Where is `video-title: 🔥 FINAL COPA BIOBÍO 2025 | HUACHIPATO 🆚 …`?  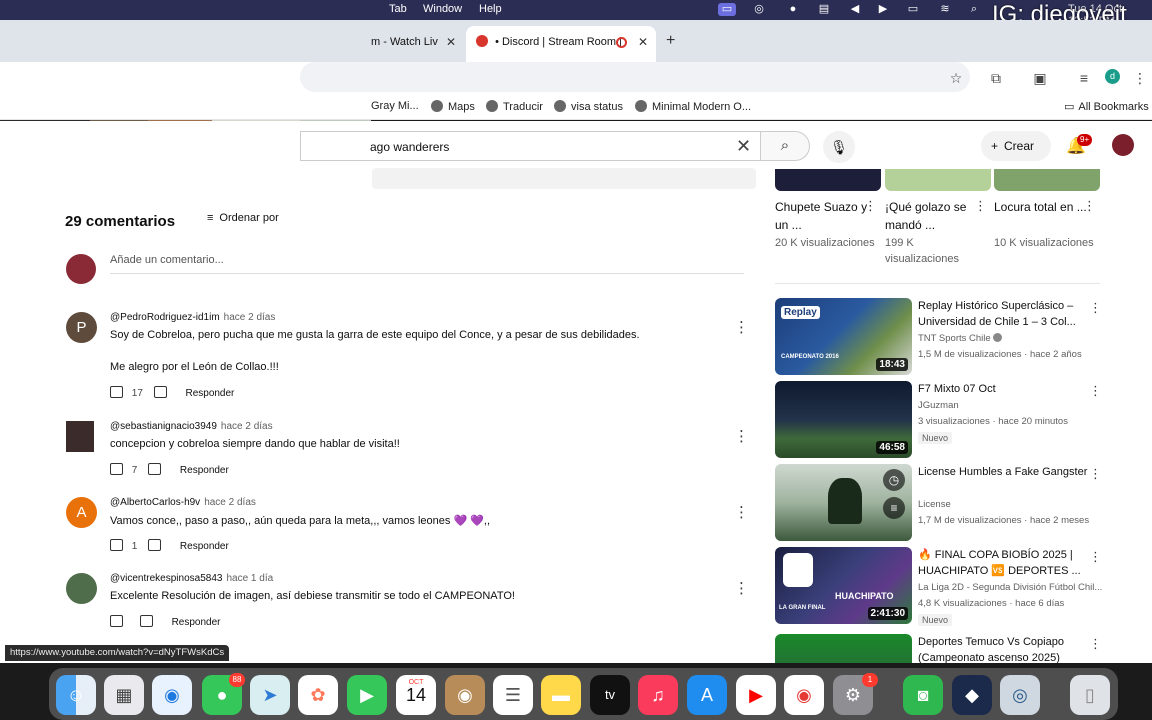 video-title: 🔥 FINAL COPA BIOBÍO 2025 | HUACHIPATO 🆚 … is located at coordinates (1006, 563).